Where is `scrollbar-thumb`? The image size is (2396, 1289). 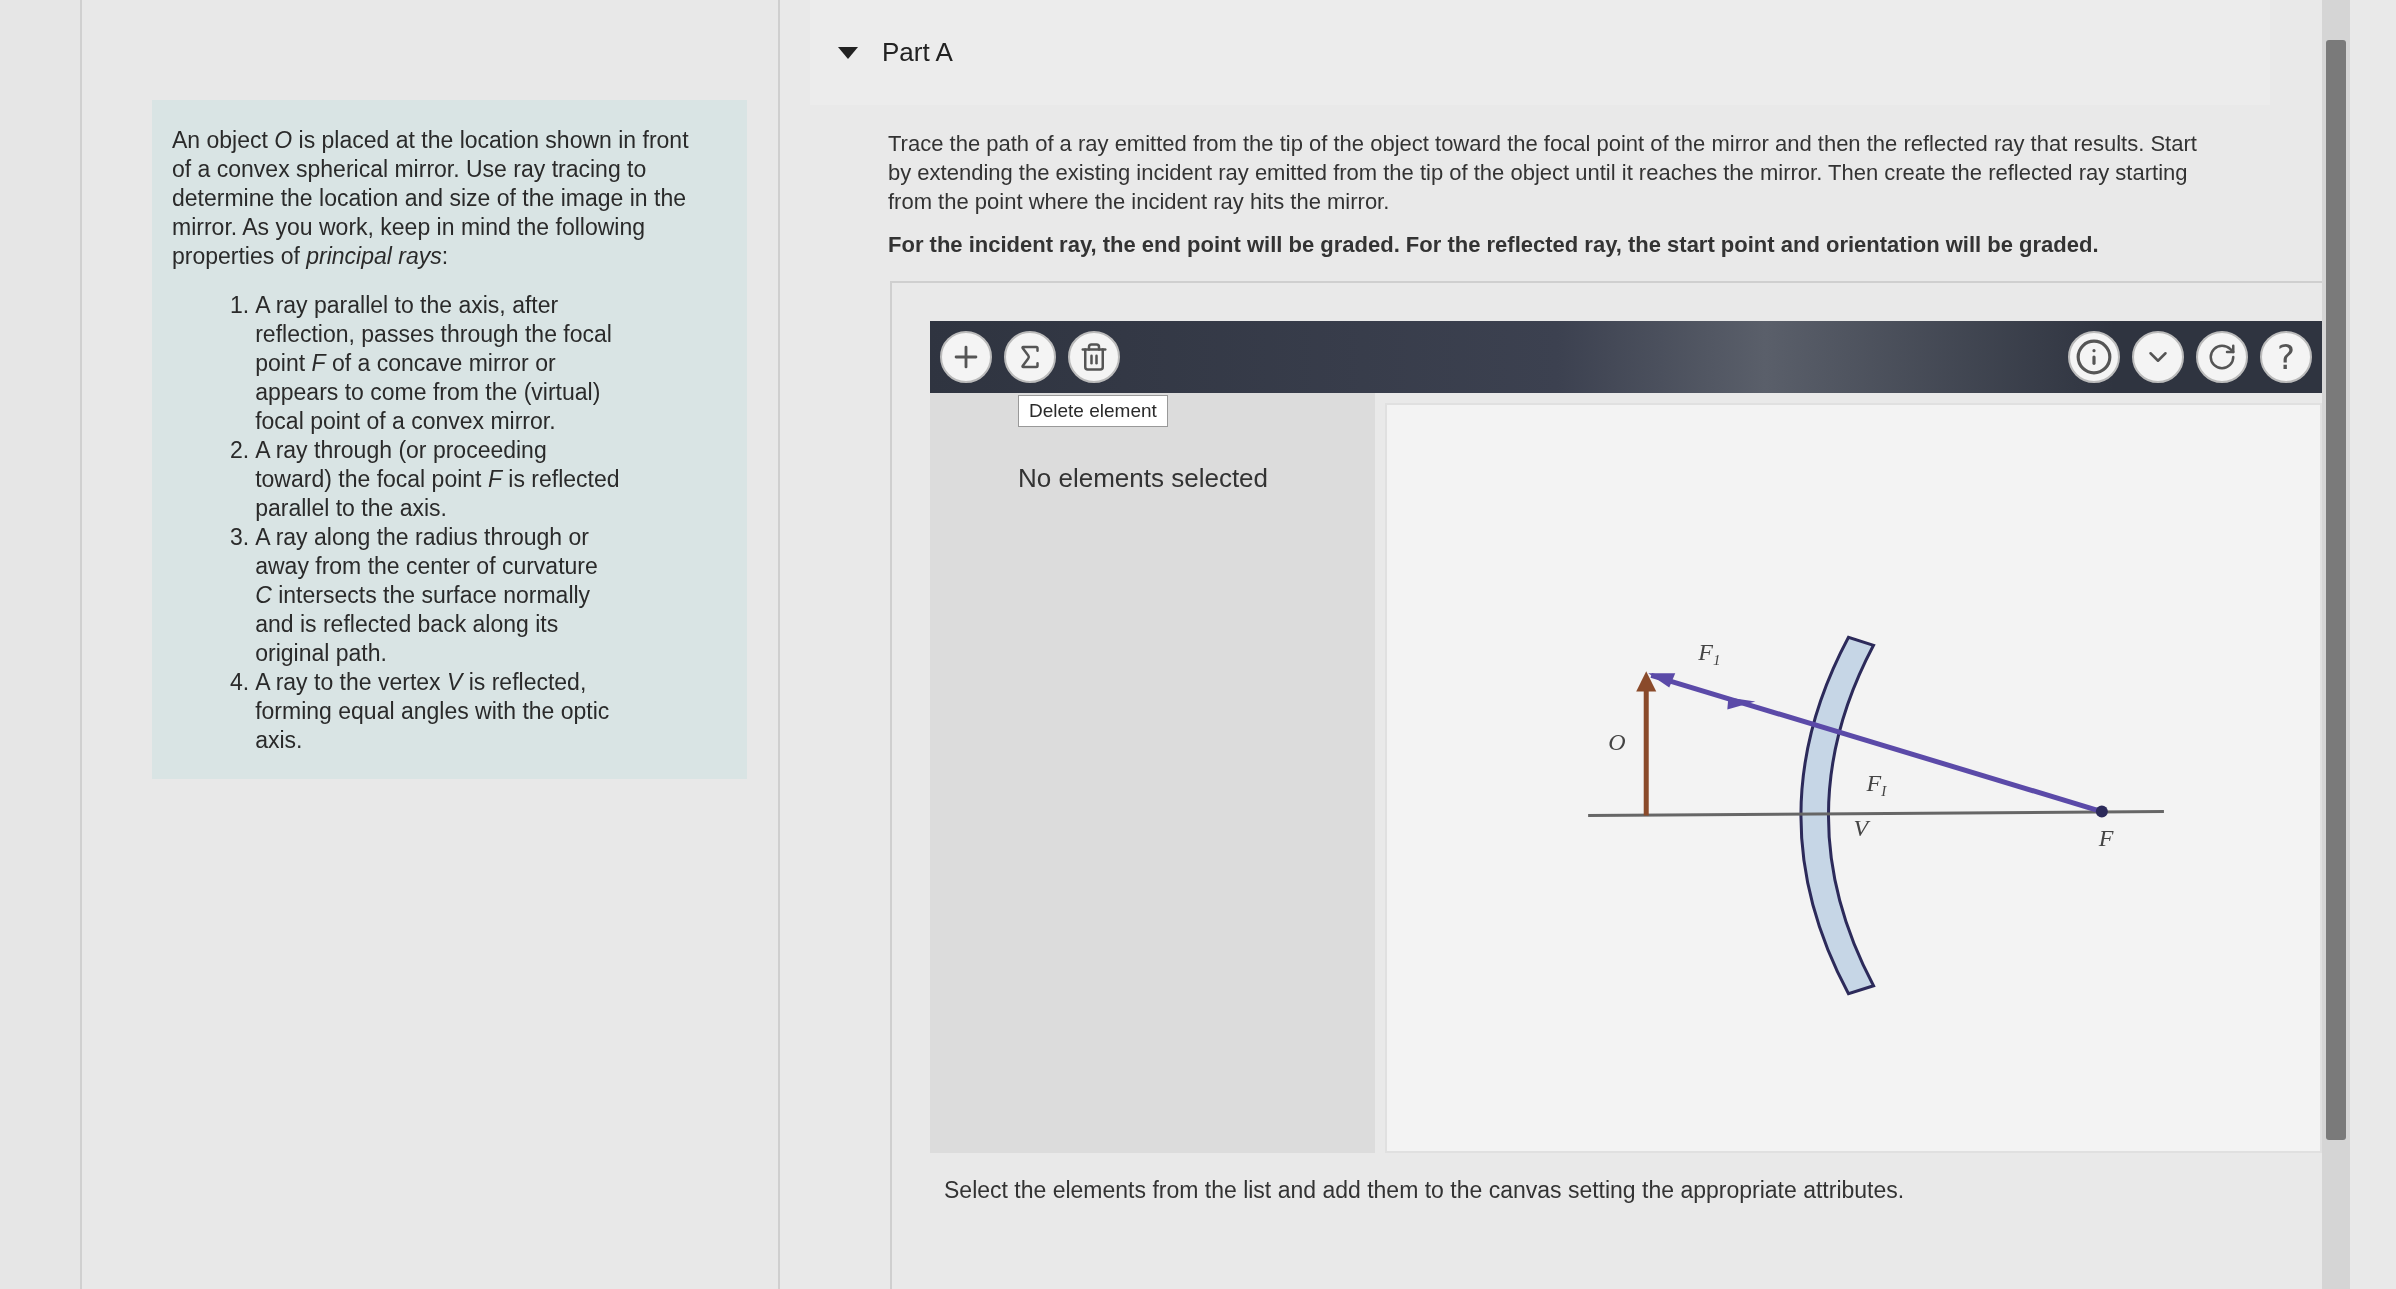 scrollbar-thumb is located at coordinates (2336, 590).